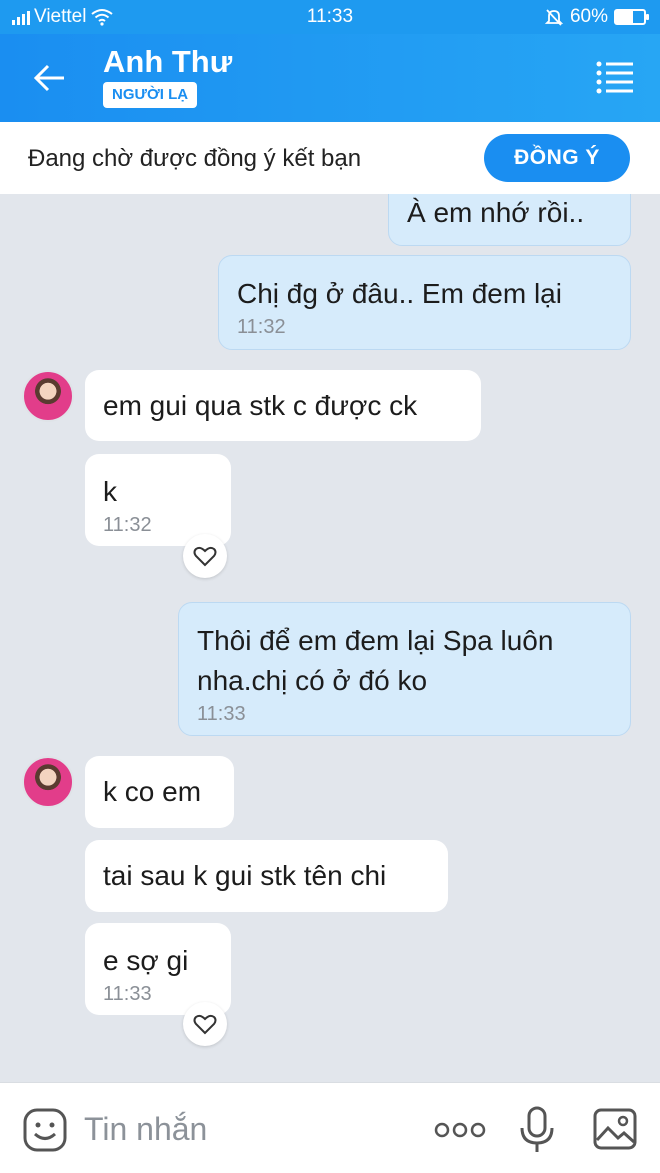 Image resolution: width=660 pixels, height=1173 pixels. I want to click on message-text: em gui qua stk c được ck, so click(260, 405).